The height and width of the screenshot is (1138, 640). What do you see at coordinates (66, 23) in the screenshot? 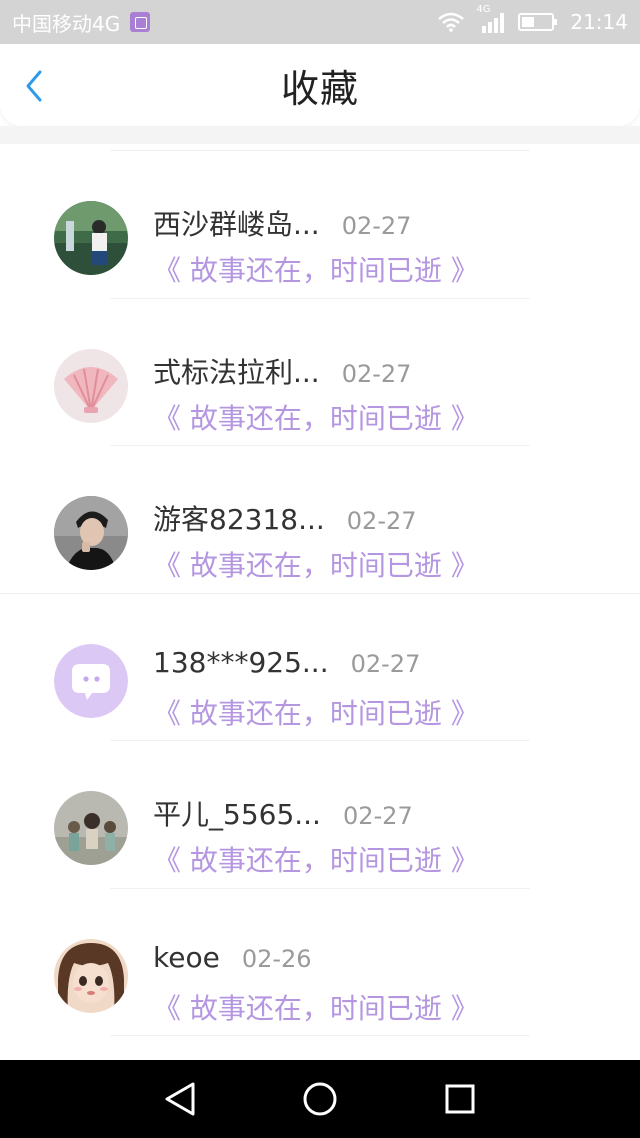
I see `carrier-label: 中国移动4G` at bounding box center [66, 23].